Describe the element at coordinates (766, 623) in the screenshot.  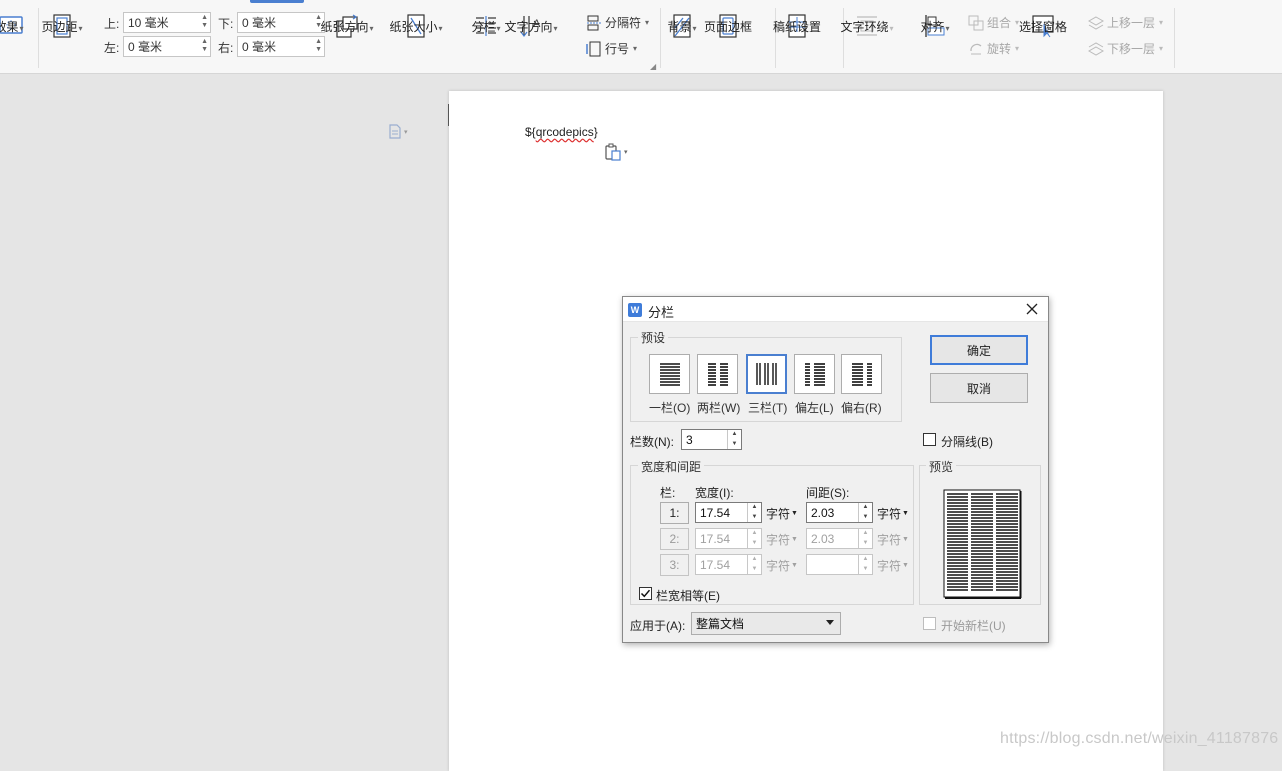
I see `apply-to-select: 整篇文档` at that location.